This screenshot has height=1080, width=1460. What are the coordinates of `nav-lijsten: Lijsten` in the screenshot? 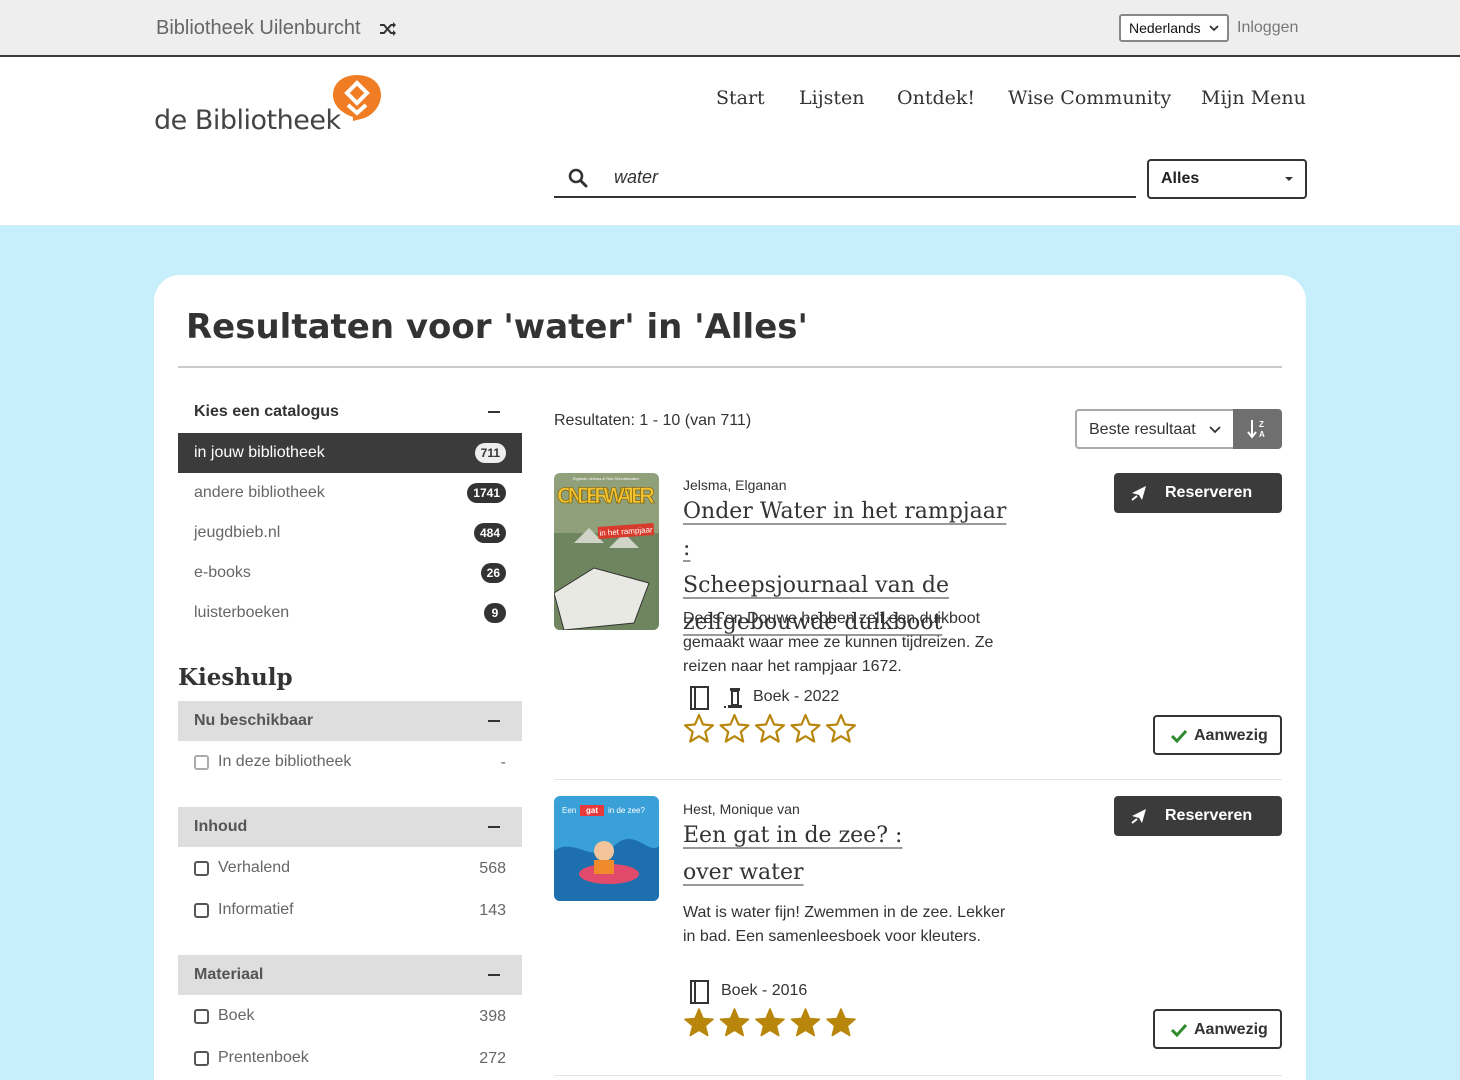 It's located at (831, 98).